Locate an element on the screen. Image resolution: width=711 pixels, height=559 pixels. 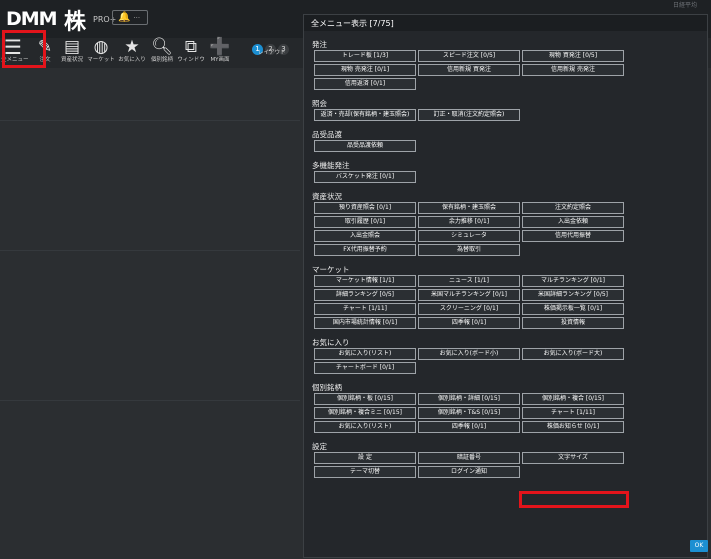
menu-button: 米国マルチランキング [0/1] is located at coordinates (469, 295).